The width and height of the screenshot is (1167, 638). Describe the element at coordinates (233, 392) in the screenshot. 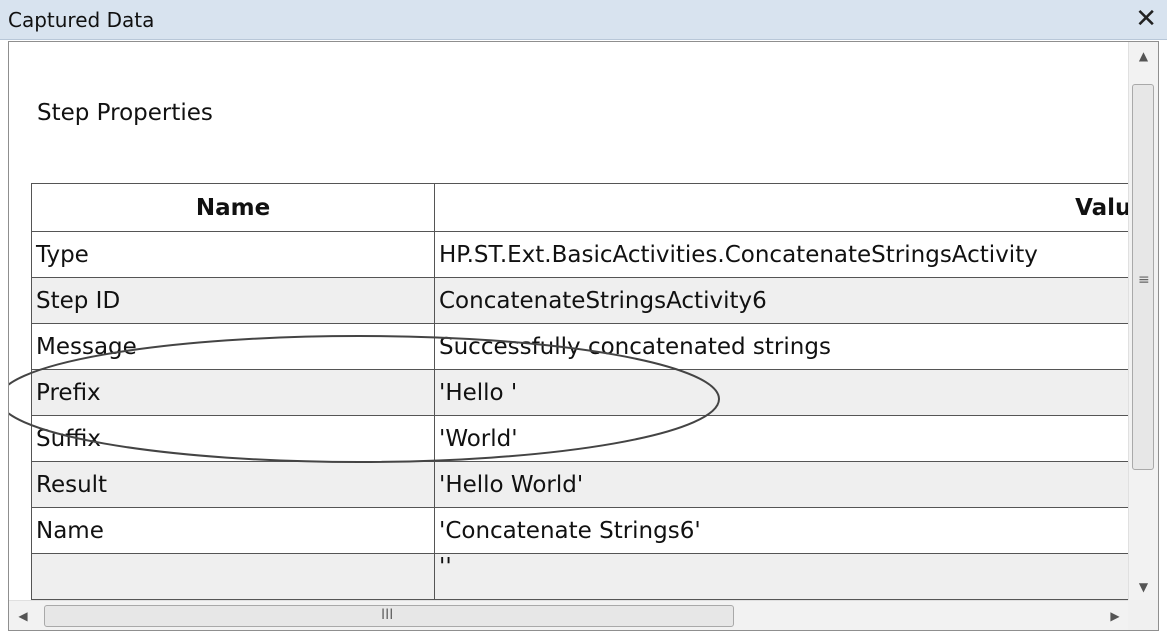

I see `property-name: Prefix` at that location.